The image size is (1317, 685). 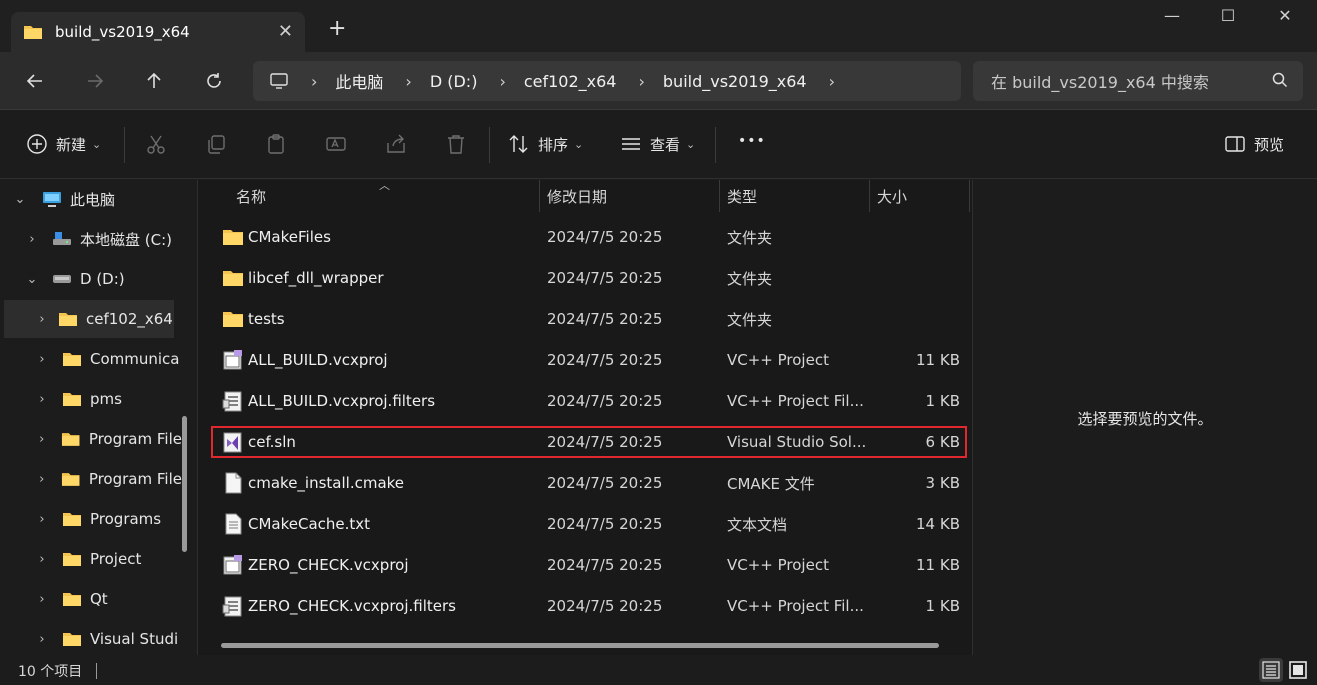 I want to click on breadcrumb-this-pc: 此电脑, so click(x=359, y=81).